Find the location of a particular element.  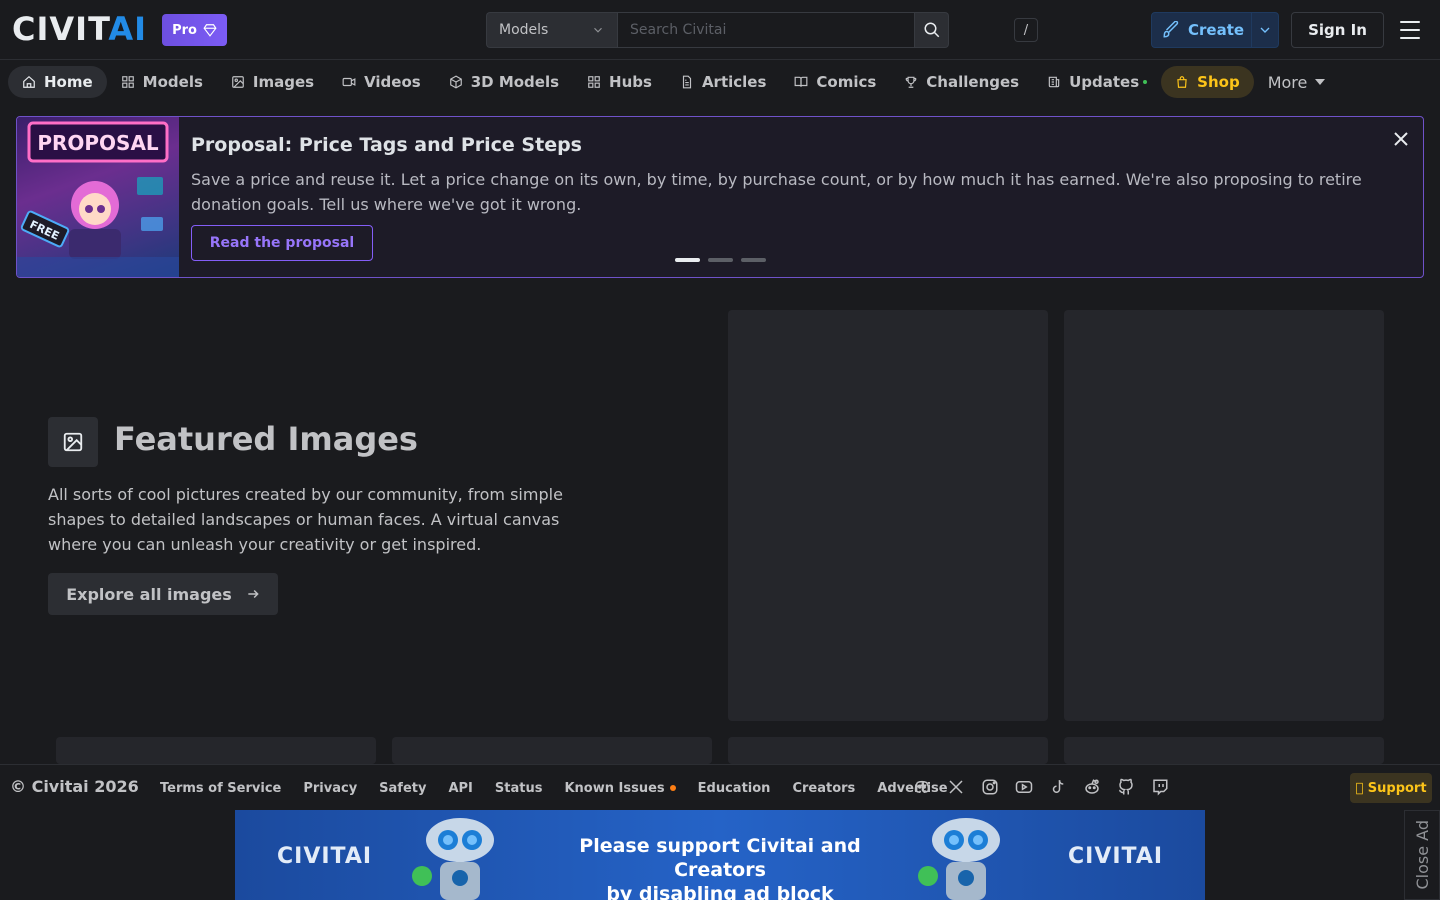

create-button: Create is located at coordinates (1215, 30).